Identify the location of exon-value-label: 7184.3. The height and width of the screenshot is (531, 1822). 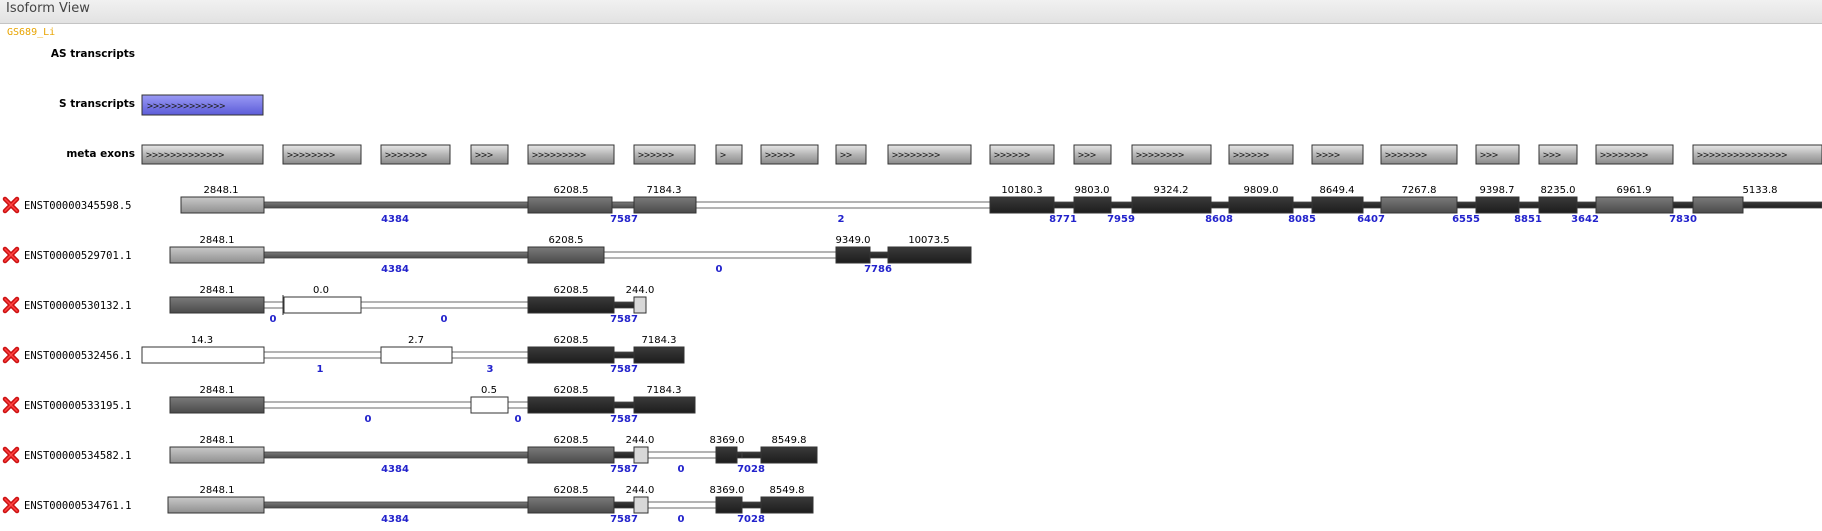
(664, 390).